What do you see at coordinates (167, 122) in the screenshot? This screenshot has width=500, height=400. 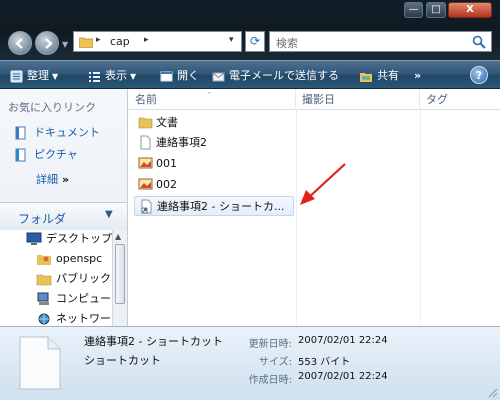 I see `file-name: 文書` at bounding box center [167, 122].